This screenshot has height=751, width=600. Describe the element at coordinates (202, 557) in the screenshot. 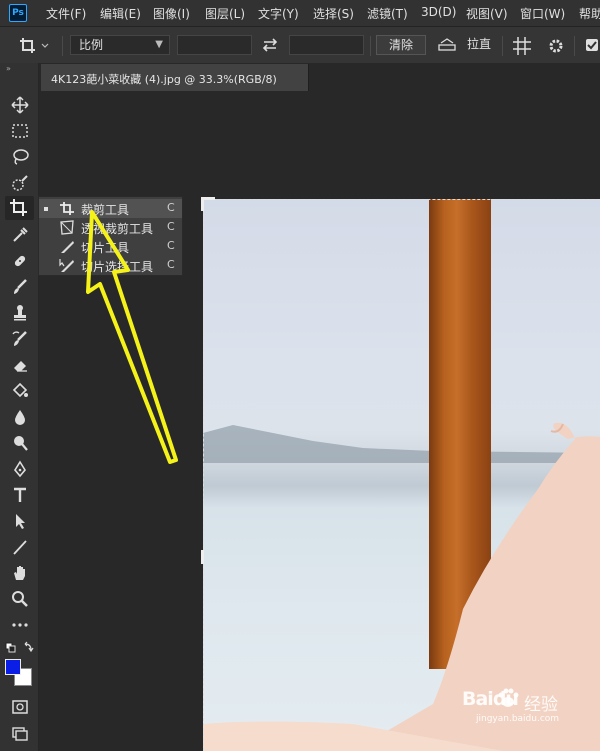

I see `crop-handle-left-mid` at that location.